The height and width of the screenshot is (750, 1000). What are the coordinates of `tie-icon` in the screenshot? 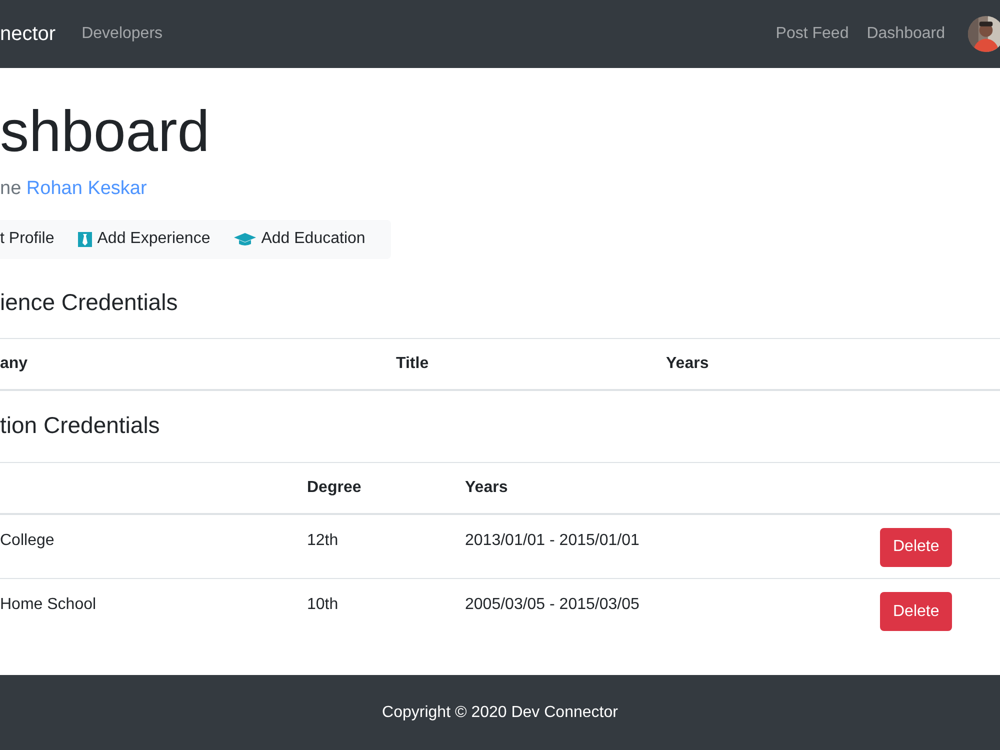 It's located at (85, 239).